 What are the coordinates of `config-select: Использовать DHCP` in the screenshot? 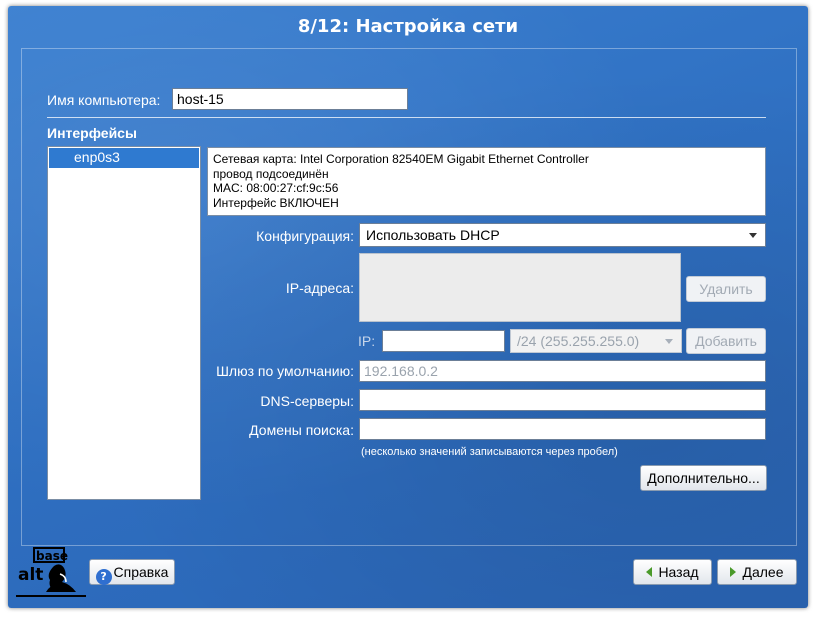 It's located at (562, 235).